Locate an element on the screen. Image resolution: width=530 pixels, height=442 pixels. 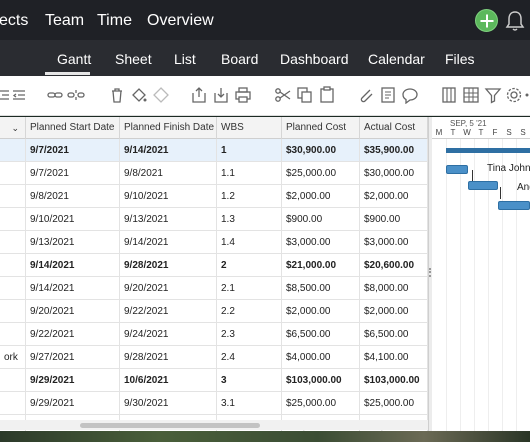
wbs-cell: 1 is located at coordinates (249, 150).